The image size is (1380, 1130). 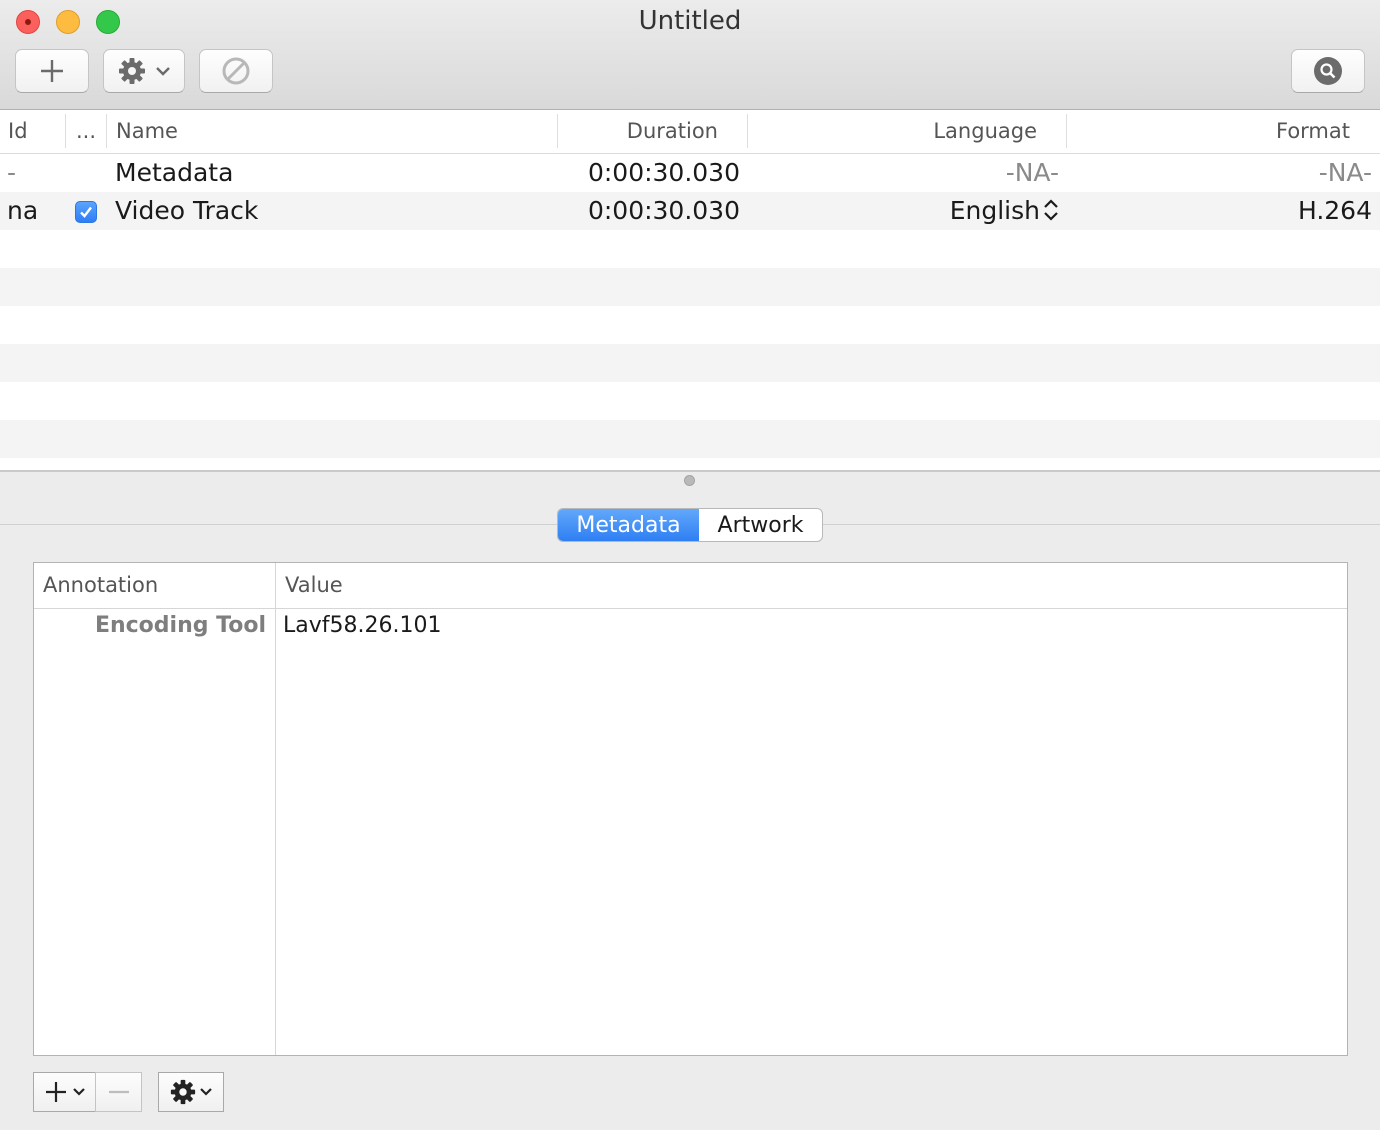 What do you see at coordinates (147, 131) in the screenshot?
I see `column-header-name: Name` at bounding box center [147, 131].